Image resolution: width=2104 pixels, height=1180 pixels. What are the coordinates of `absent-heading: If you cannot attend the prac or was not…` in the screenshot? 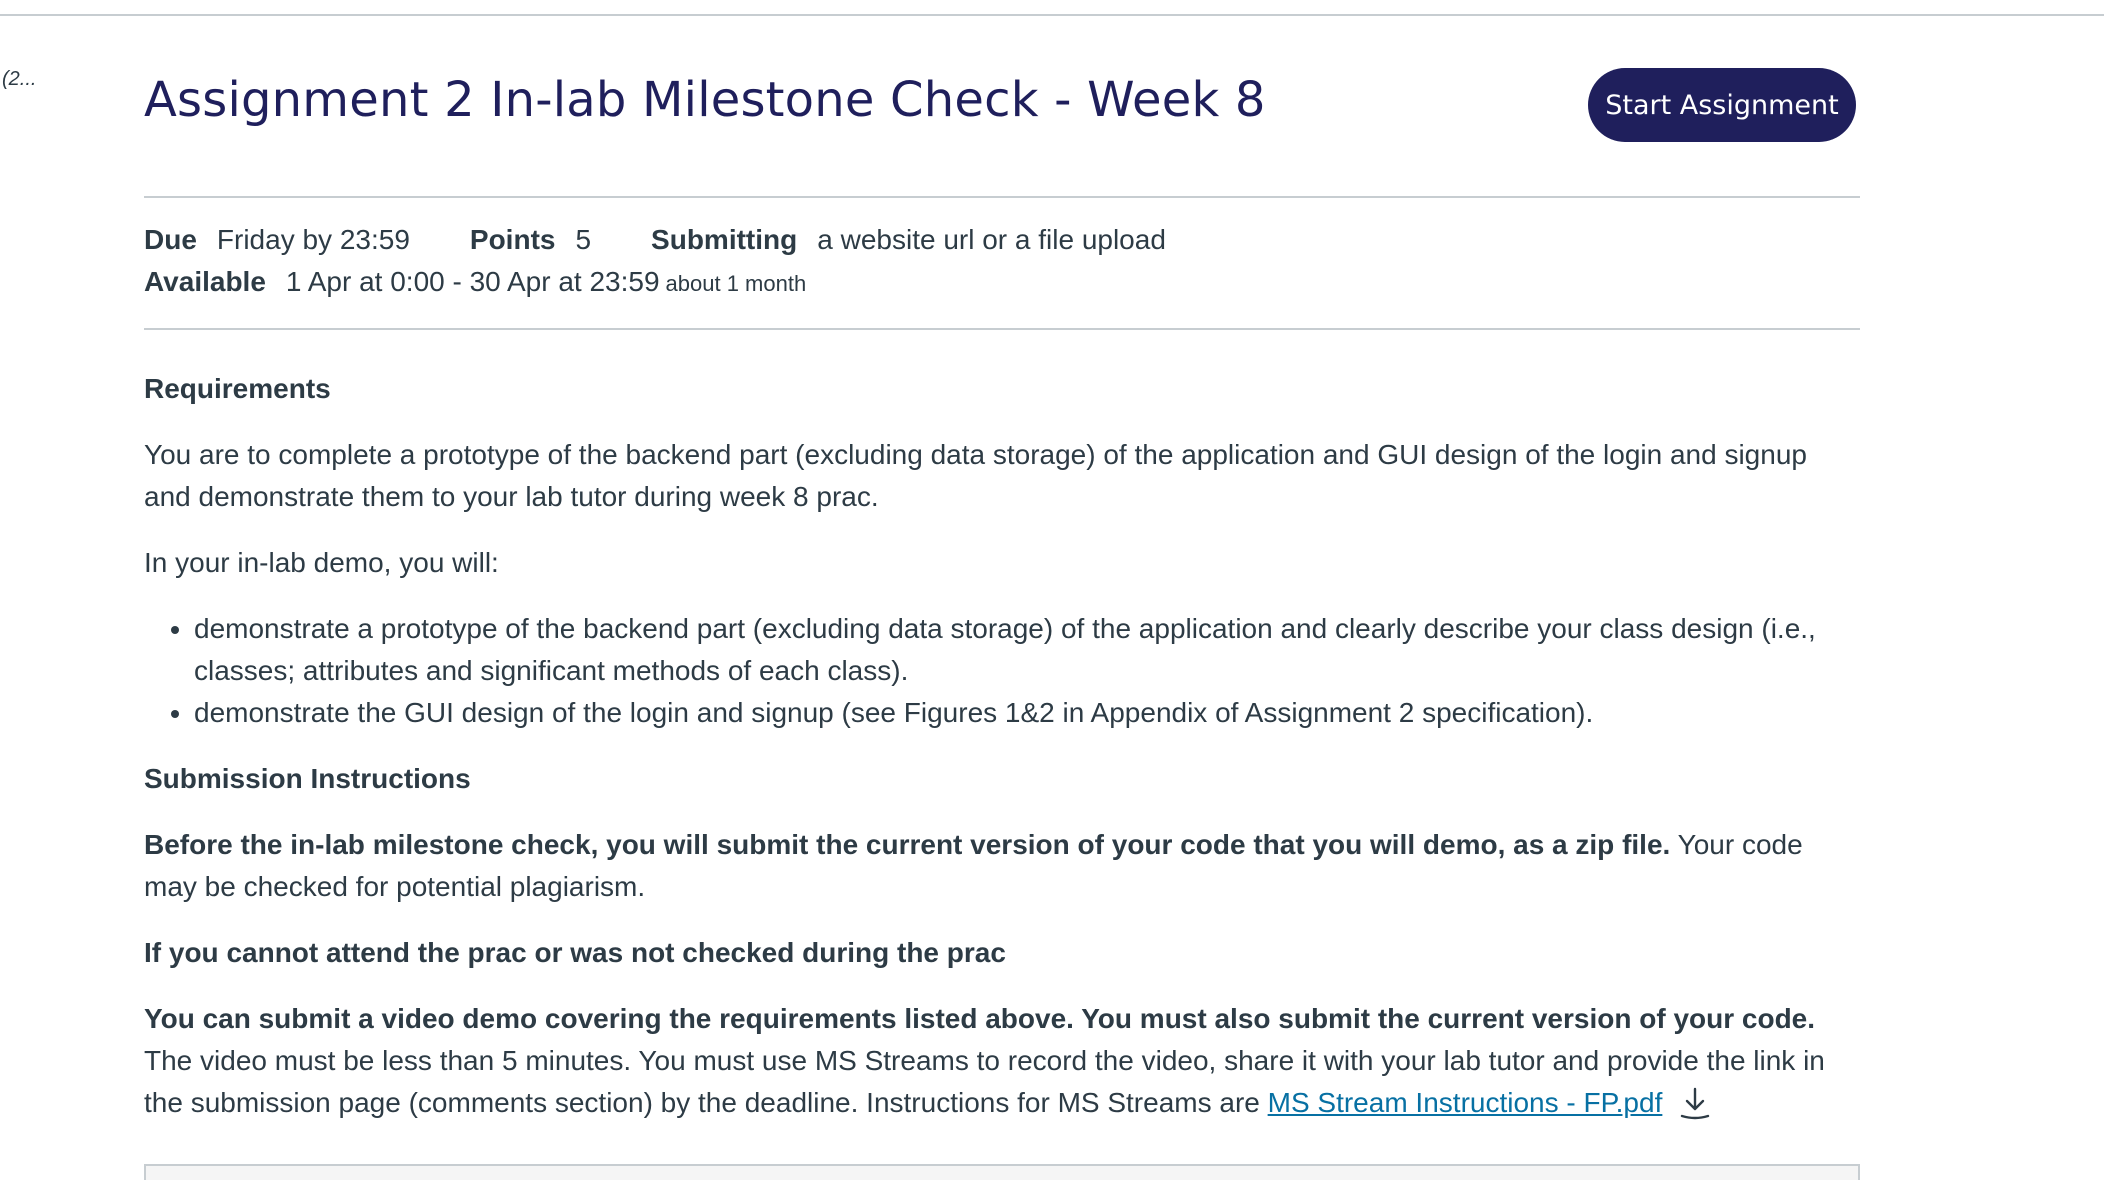 It's located at (575, 952).